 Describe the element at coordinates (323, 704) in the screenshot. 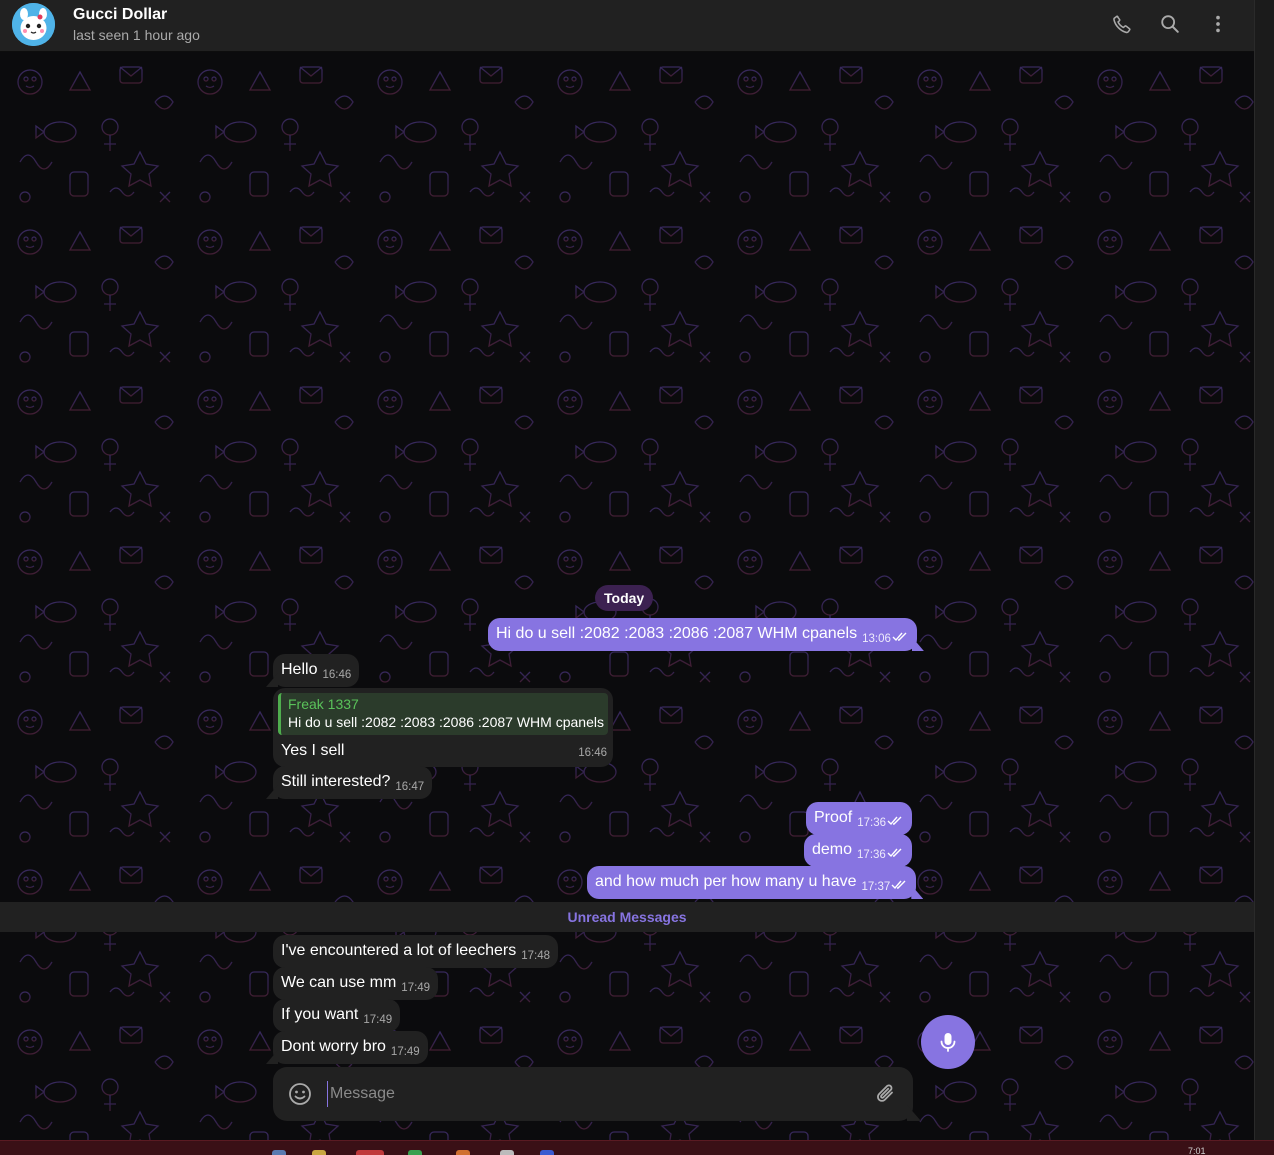

I see `reply-author: Freak 1337` at that location.